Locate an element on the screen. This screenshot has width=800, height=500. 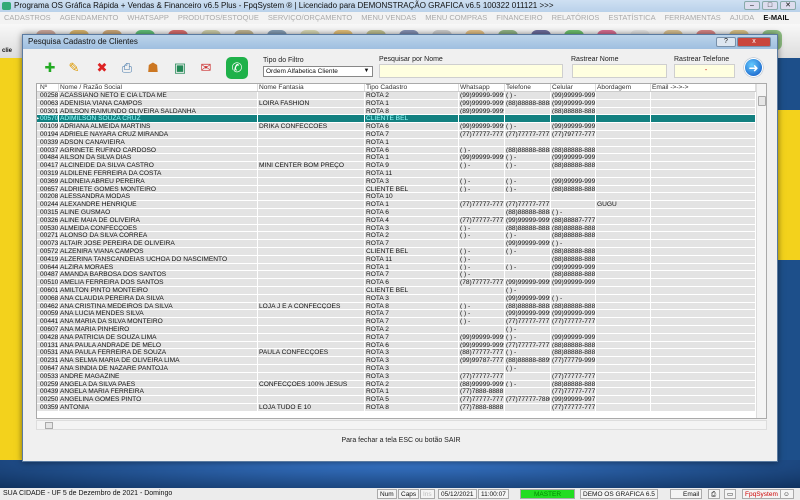
network-icon: ▭ is located at coordinates (730, 494).